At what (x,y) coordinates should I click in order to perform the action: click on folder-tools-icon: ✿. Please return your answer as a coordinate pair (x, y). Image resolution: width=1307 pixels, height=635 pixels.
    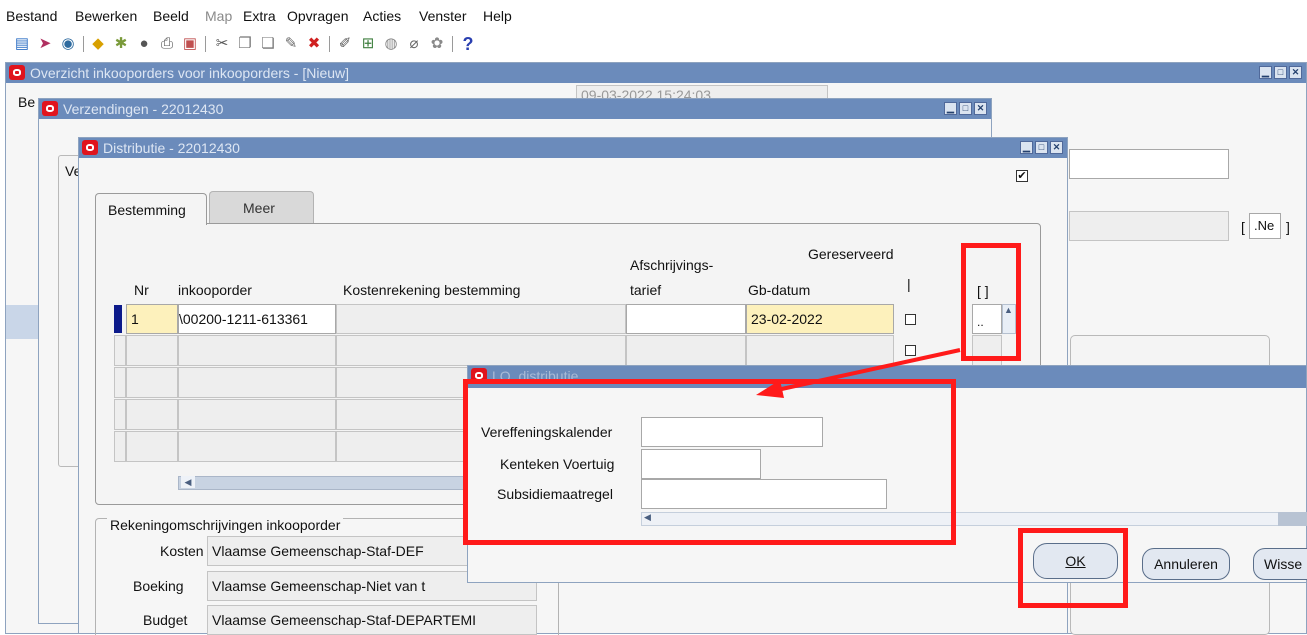
    Looking at the image, I should click on (437, 44).